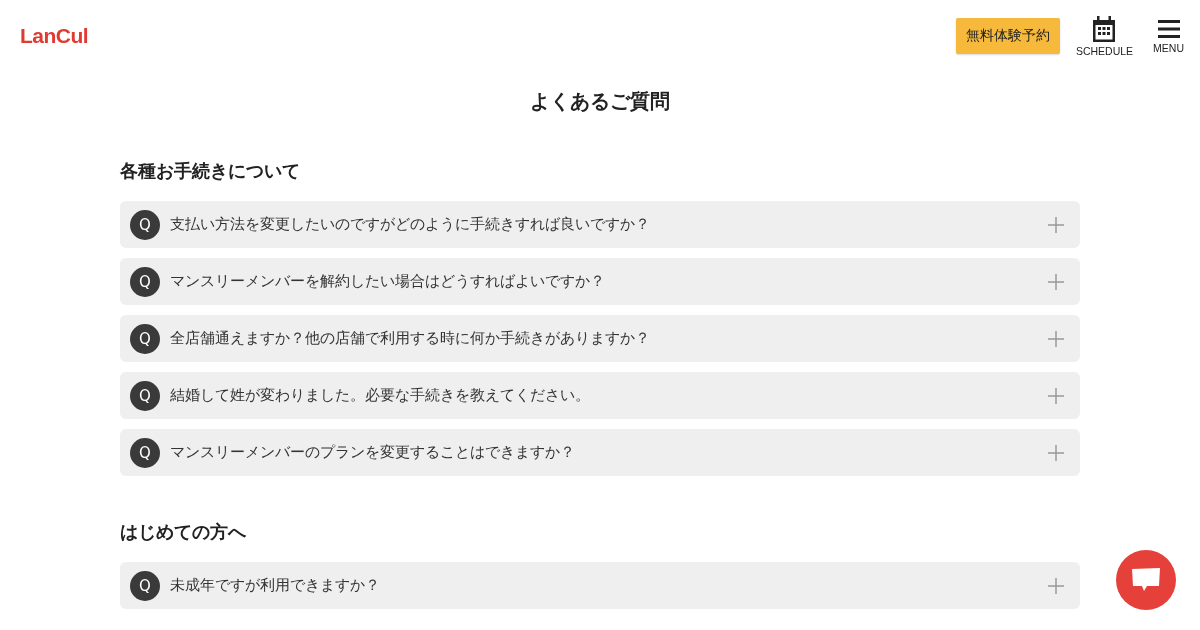  Describe the element at coordinates (183, 532) in the screenshot. I see `section-heading: はじめての方へ` at that location.